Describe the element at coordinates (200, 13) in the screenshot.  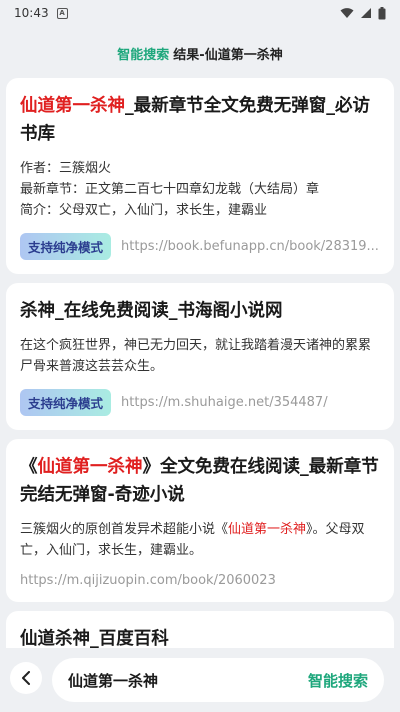
I see `status-bar: 10:43 A` at that location.